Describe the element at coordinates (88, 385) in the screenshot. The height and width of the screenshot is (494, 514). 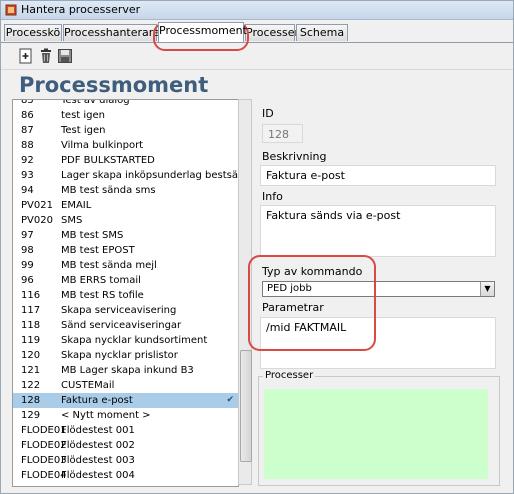
I see `list-item-name: CUSTEMail` at that location.